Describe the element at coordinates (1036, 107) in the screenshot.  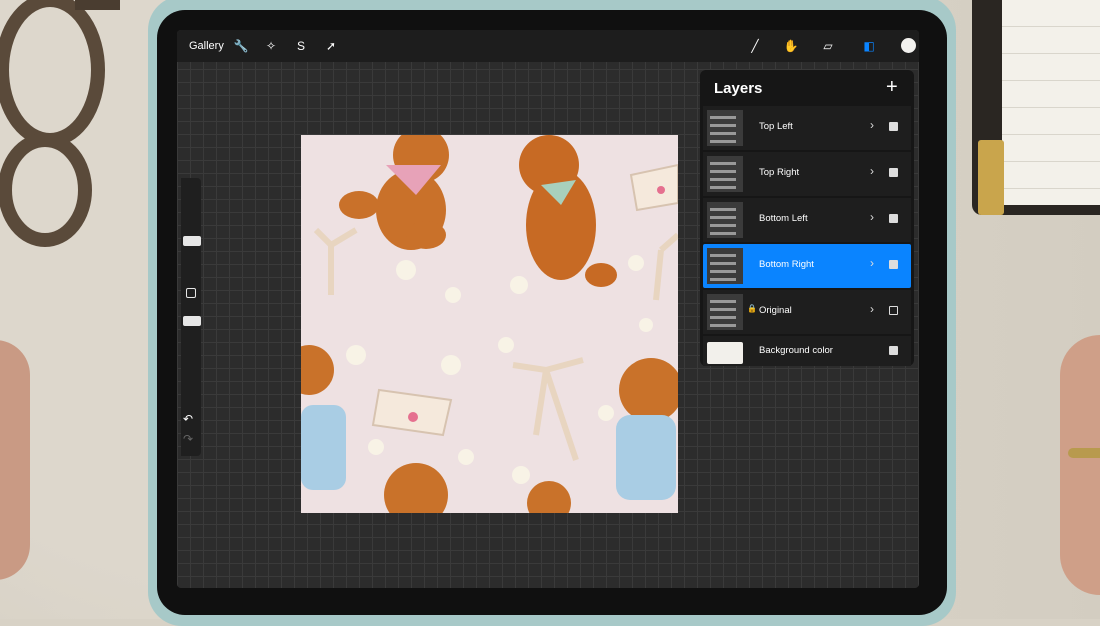
I see `notebook-image` at that location.